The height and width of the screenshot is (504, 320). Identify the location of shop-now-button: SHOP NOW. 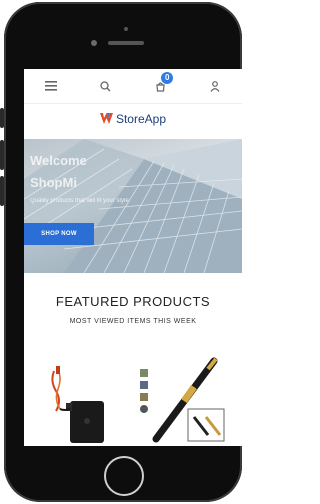
(59, 234).